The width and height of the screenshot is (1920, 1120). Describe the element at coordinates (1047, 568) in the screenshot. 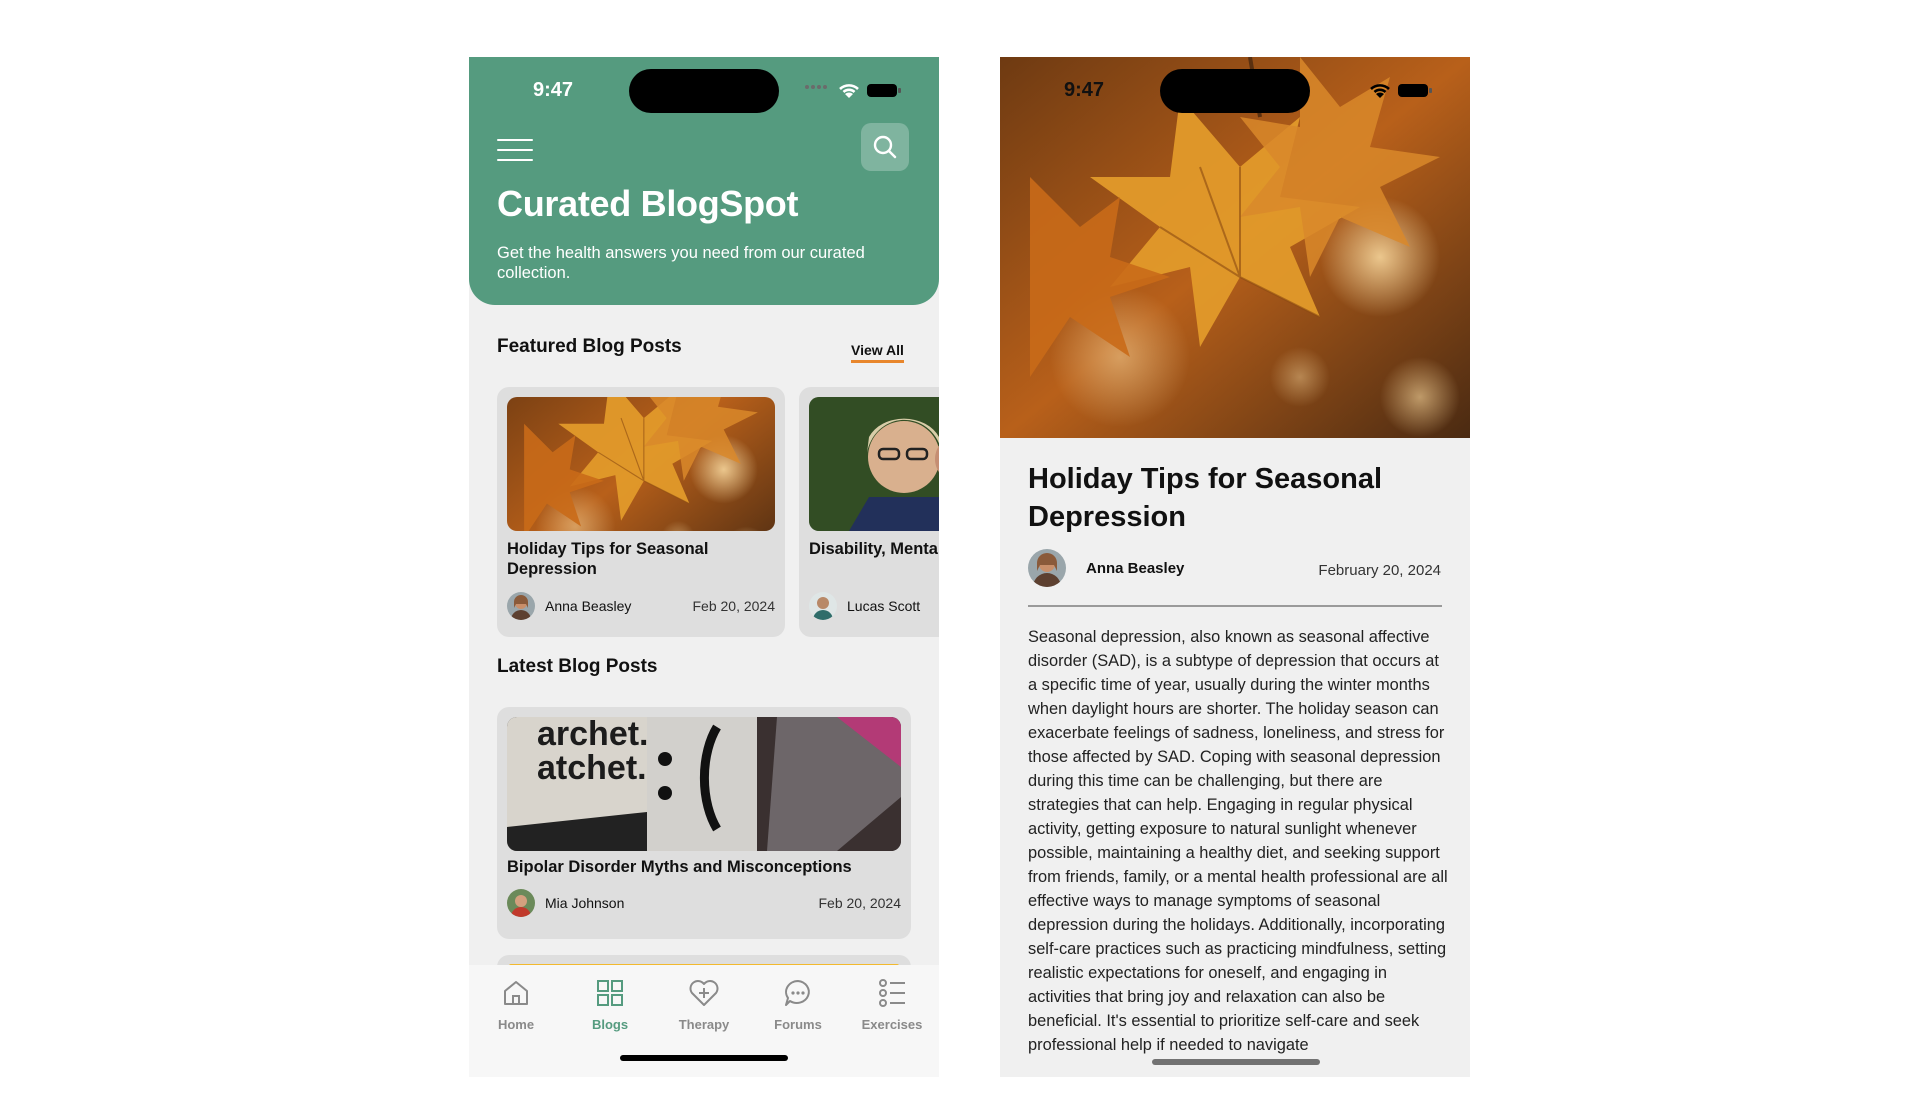

I see `author-avatar` at that location.